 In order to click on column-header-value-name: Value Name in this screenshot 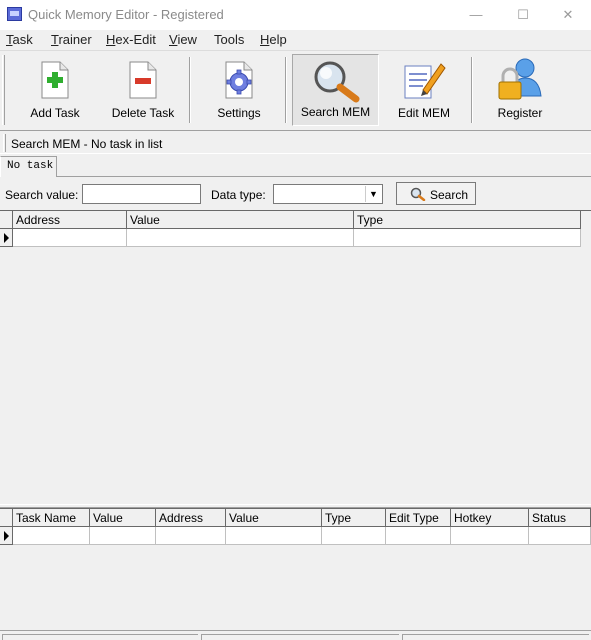, I will do `click(123, 526)`.